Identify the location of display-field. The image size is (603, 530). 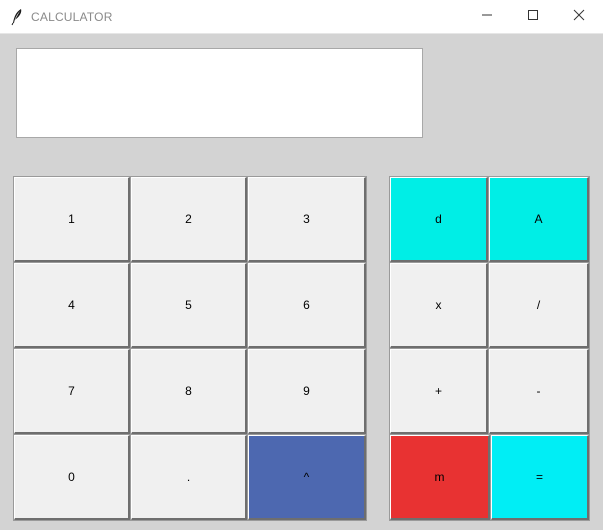
(219, 93).